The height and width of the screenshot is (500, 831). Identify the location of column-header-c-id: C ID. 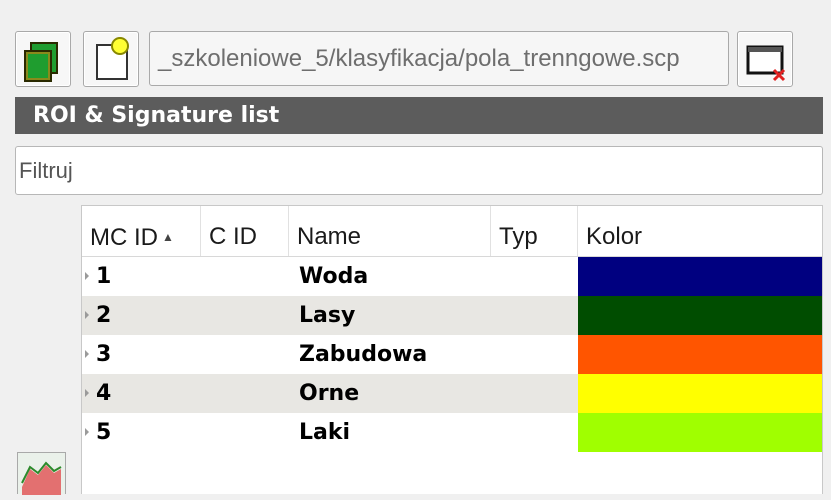
(245, 231).